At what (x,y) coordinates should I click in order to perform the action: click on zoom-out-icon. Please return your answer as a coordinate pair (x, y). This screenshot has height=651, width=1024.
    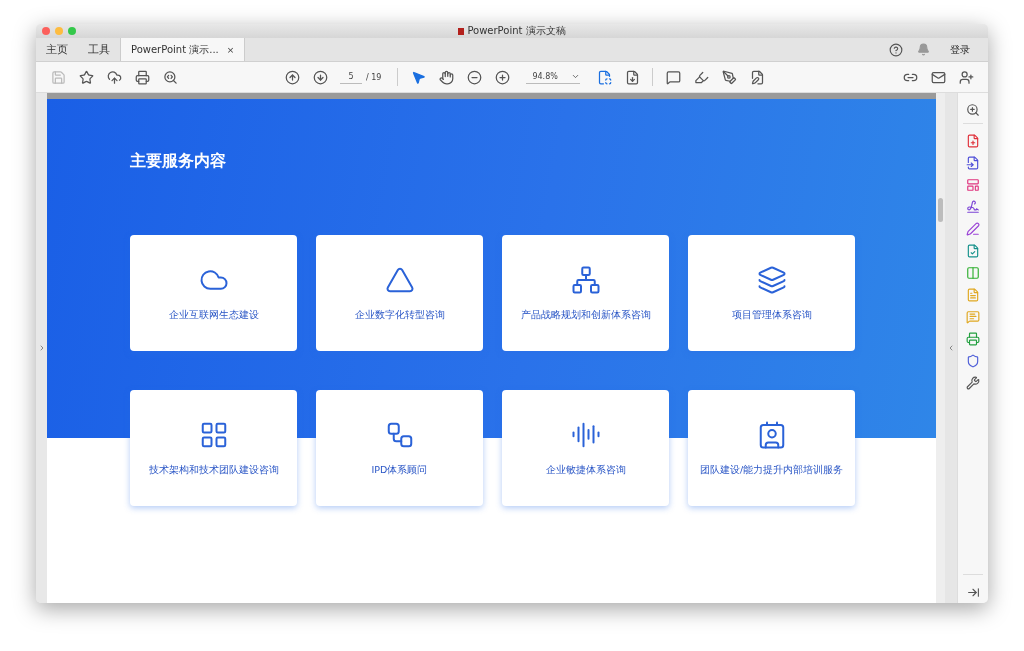
    Looking at the image, I should click on (474, 77).